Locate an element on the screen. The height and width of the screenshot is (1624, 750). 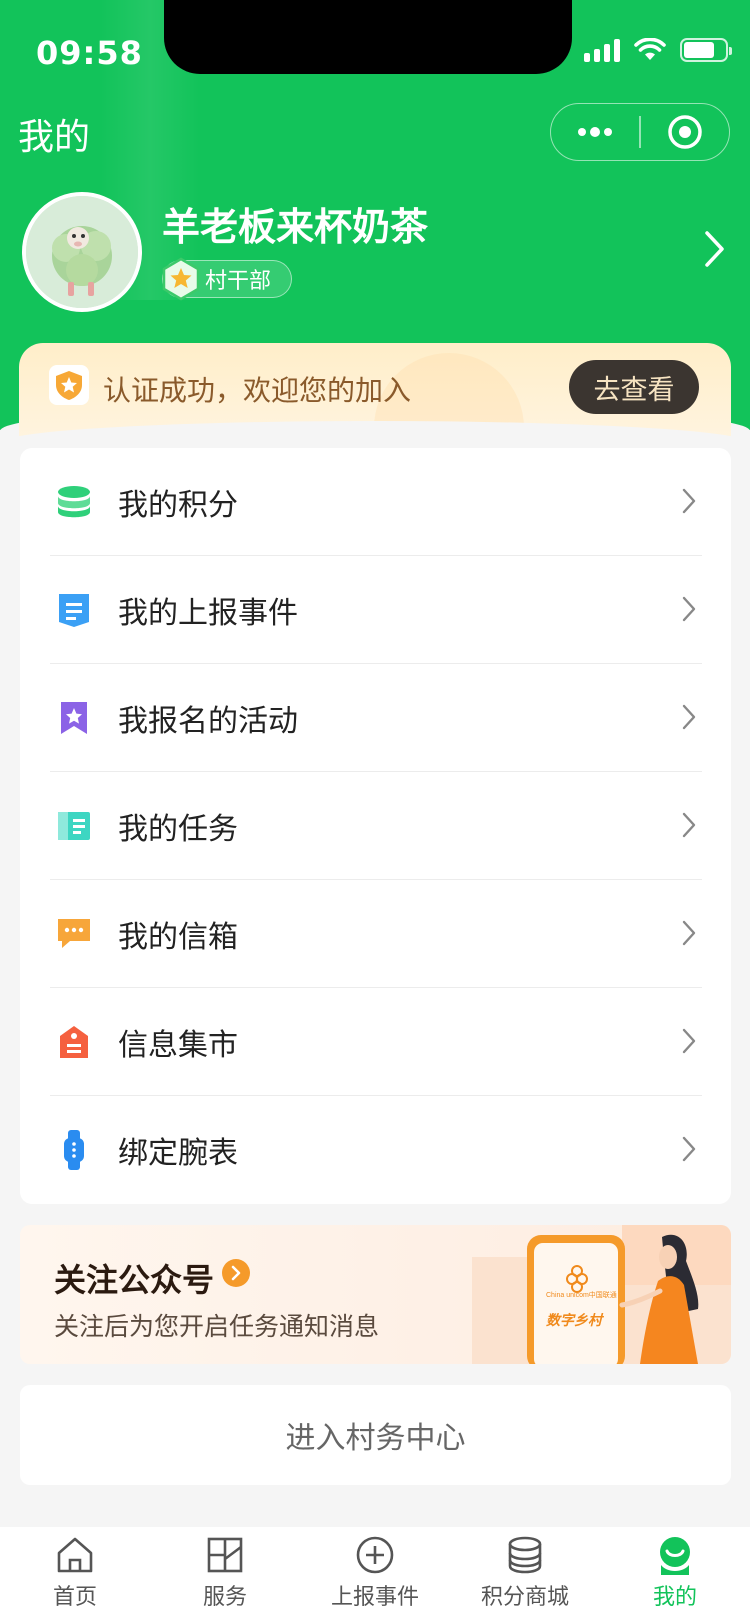
menu-label: 信息集市 is located at coordinates (178, 1045).